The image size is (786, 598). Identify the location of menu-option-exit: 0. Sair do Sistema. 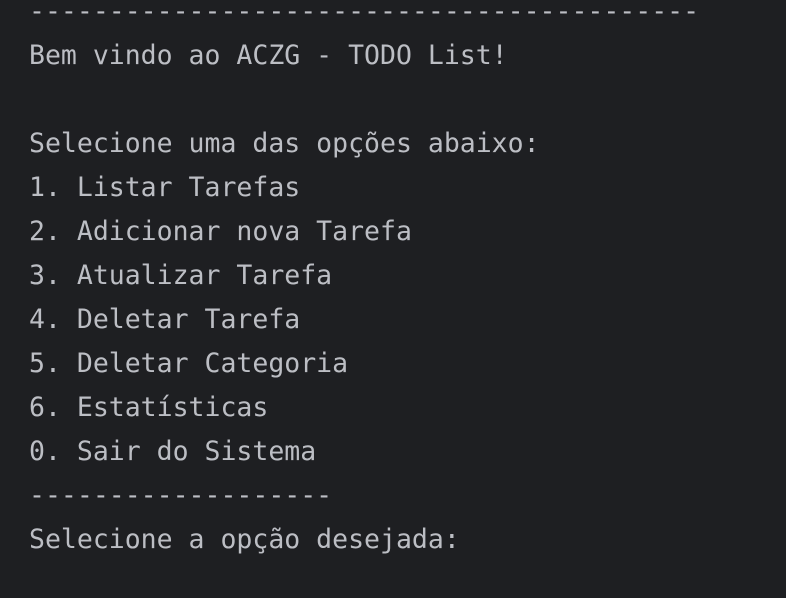
(173, 451).